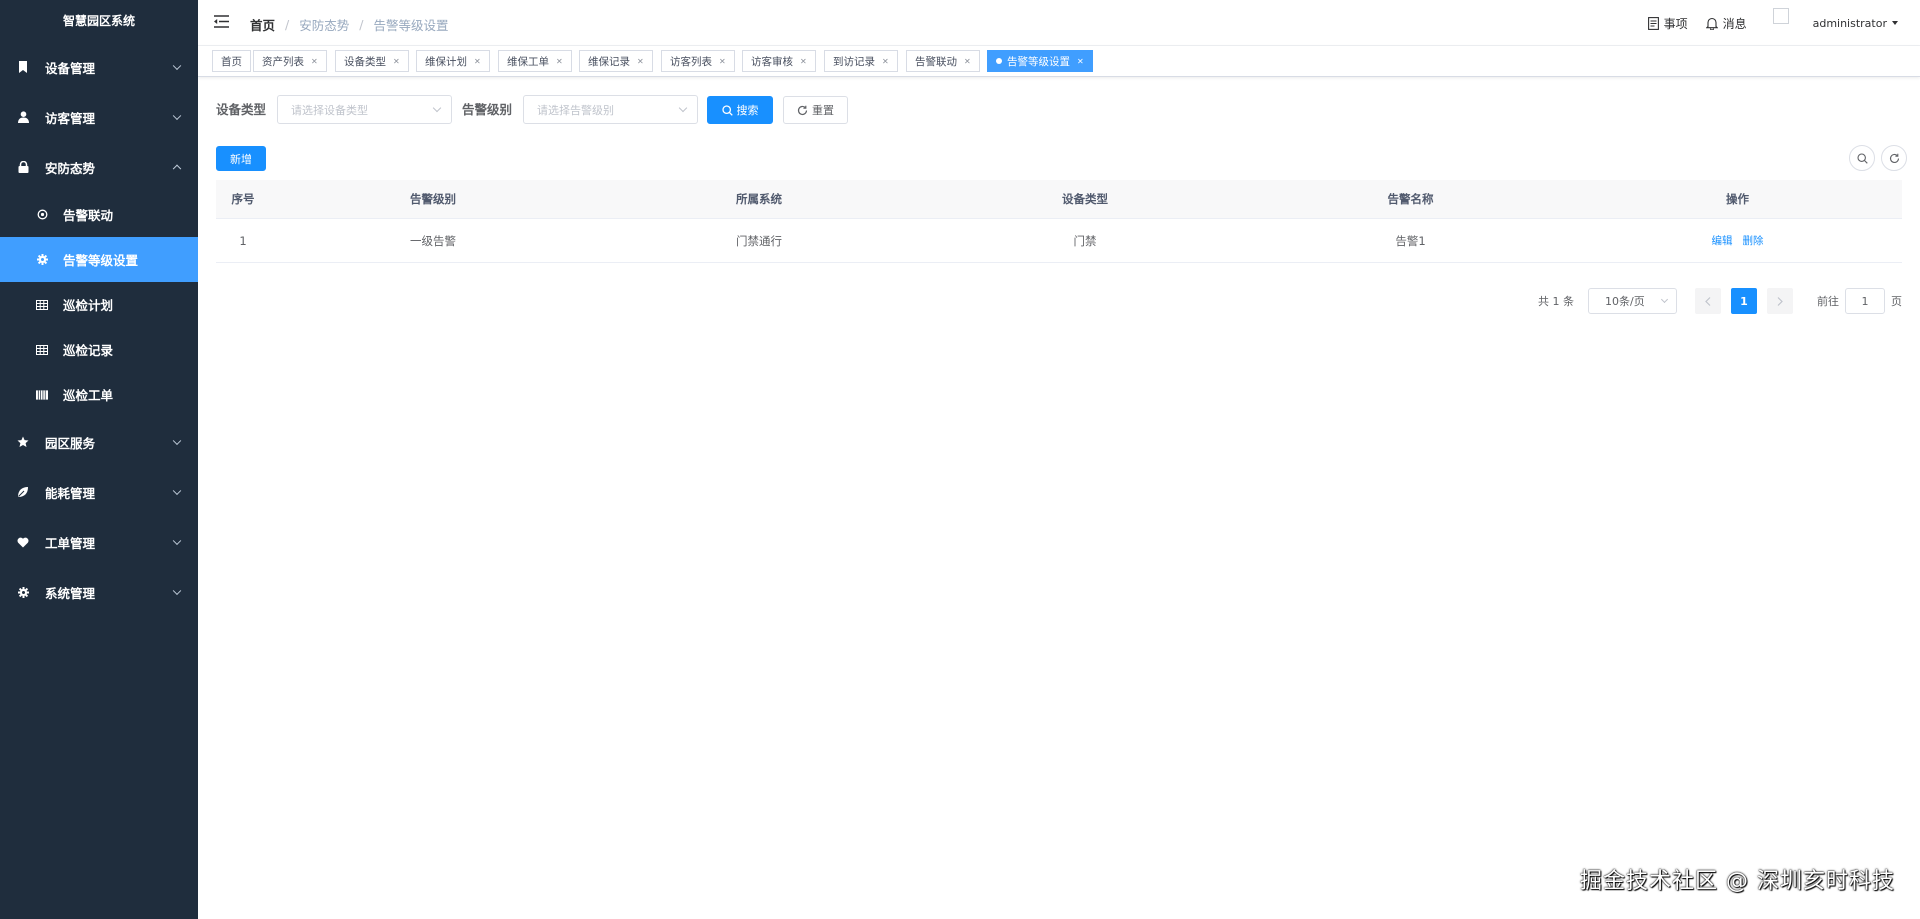  What do you see at coordinates (1862, 158) in the screenshot?
I see `toggle-search-button` at bounding box center [1862, 158].